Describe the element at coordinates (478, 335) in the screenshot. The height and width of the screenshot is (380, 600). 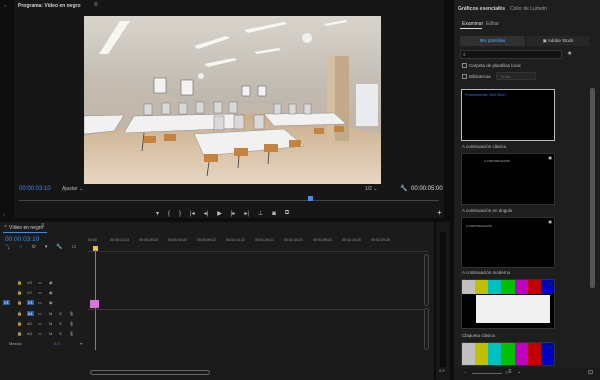
I see `template-label-slate: Claqueta clásica` at that location.